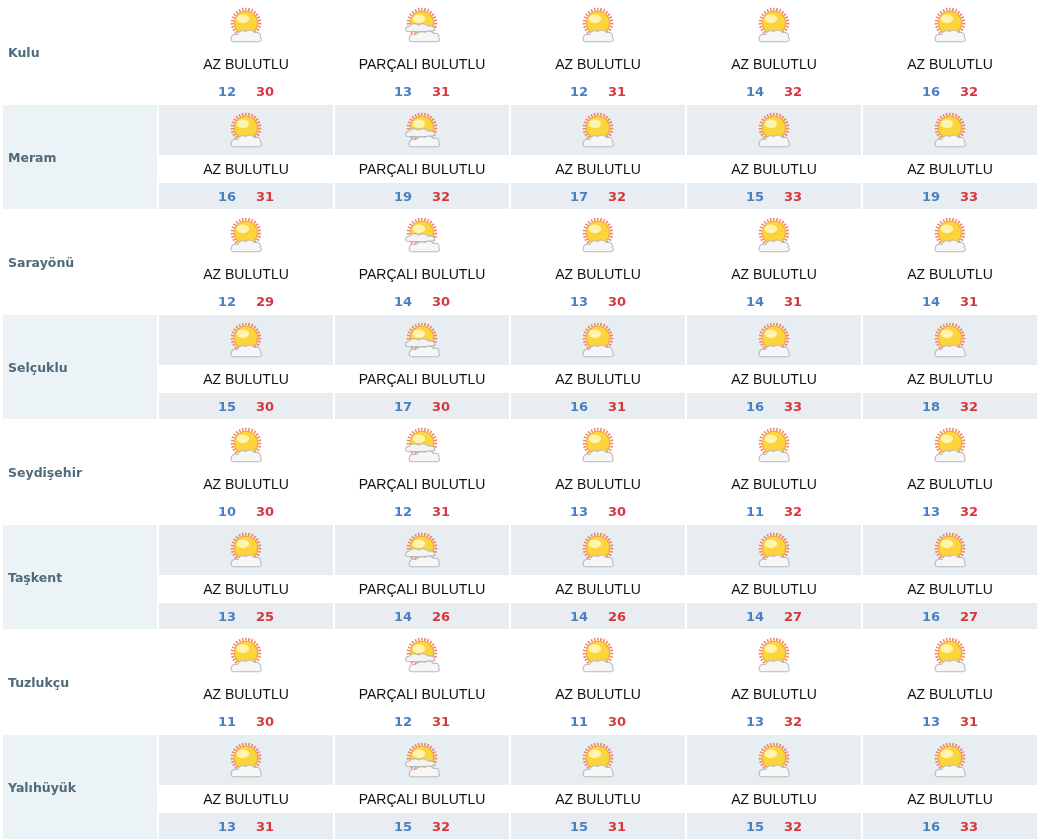 The height and width of the screenshot is (839, 1046). I want to click on district-name: Sarayönü, so click(41, 262).